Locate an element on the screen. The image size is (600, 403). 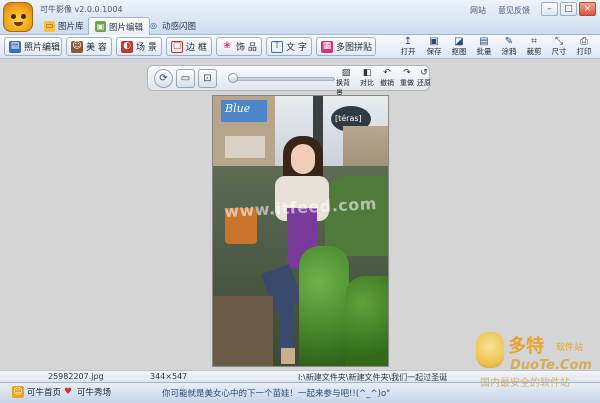
brand-tagline: 国内最安全的软件站 is located at coordinates (525, 383).